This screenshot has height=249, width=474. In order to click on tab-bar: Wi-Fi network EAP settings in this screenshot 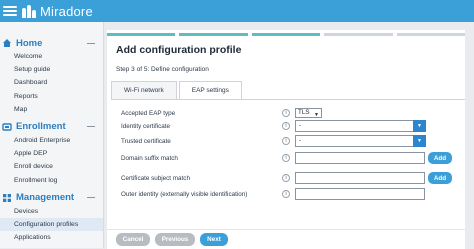, I will do `click(177, 90)`.